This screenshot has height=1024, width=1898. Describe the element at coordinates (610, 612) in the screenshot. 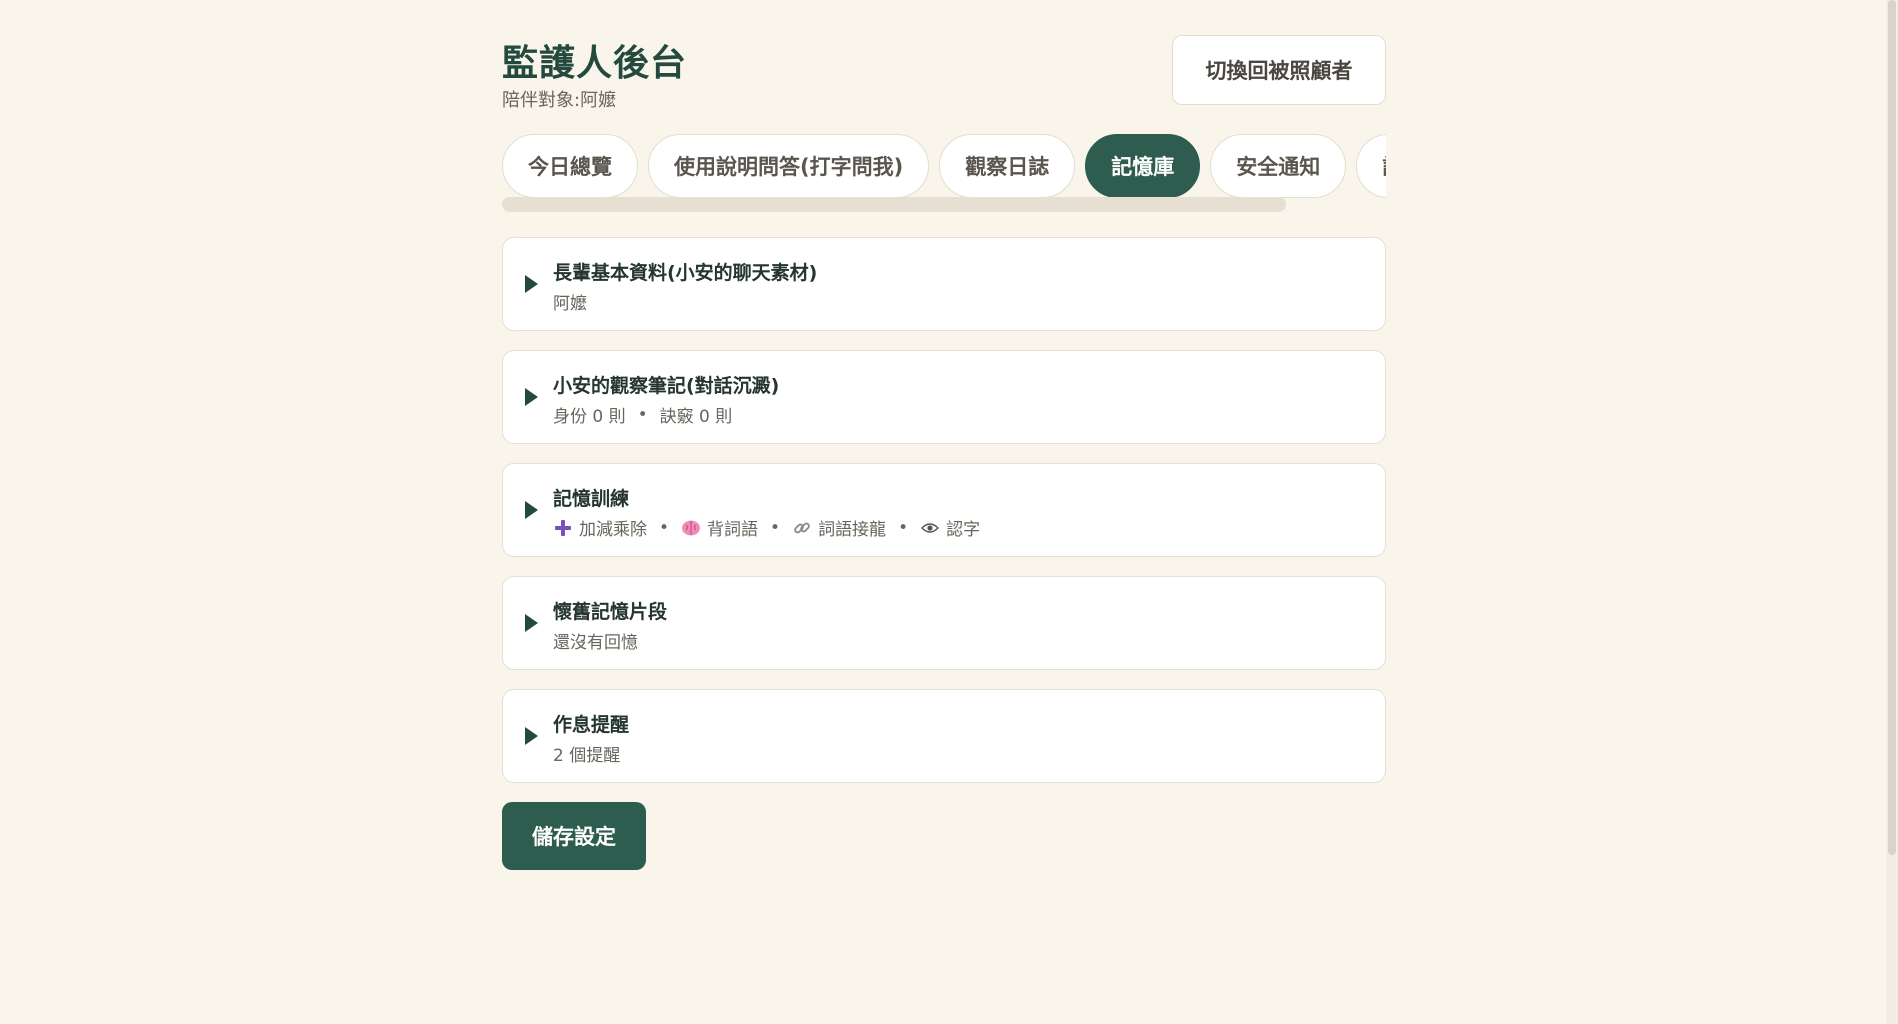

I see `section-title: 懷舊記憶片段` at that location.